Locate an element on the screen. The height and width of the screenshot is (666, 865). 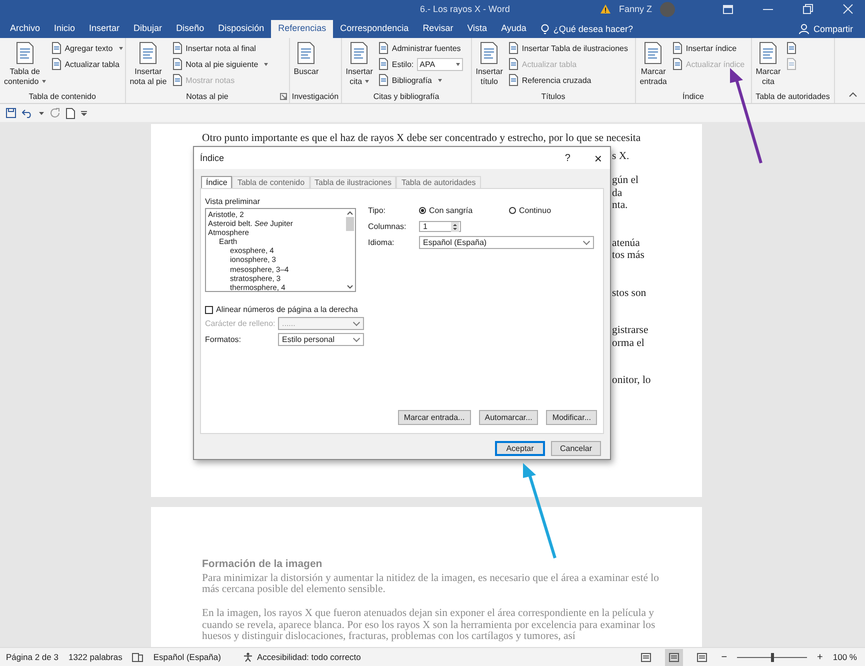
dialog-launcher-icon is located at coordinates (283, 96).